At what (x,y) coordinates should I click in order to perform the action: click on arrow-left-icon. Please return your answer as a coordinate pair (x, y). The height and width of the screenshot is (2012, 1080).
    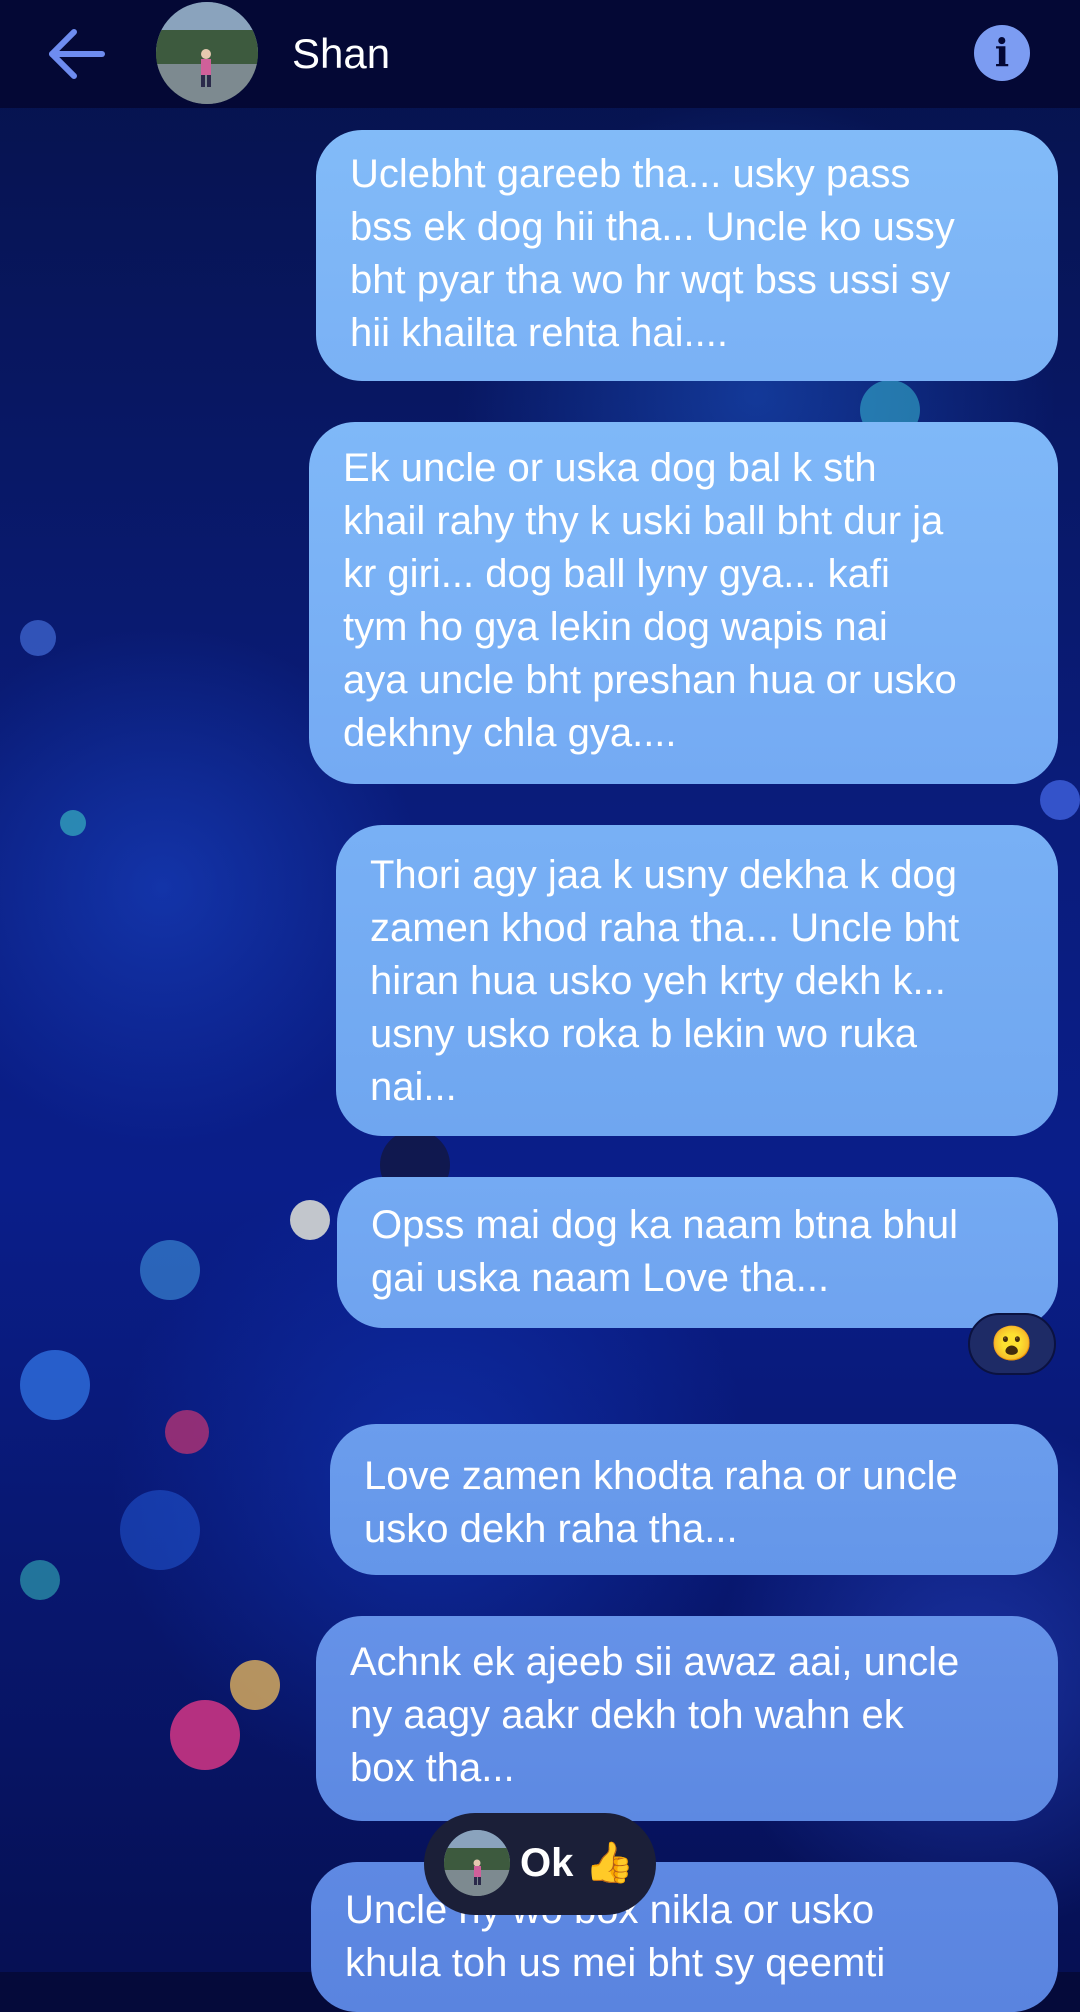
    Looking at the image, I should click on (77, 54).